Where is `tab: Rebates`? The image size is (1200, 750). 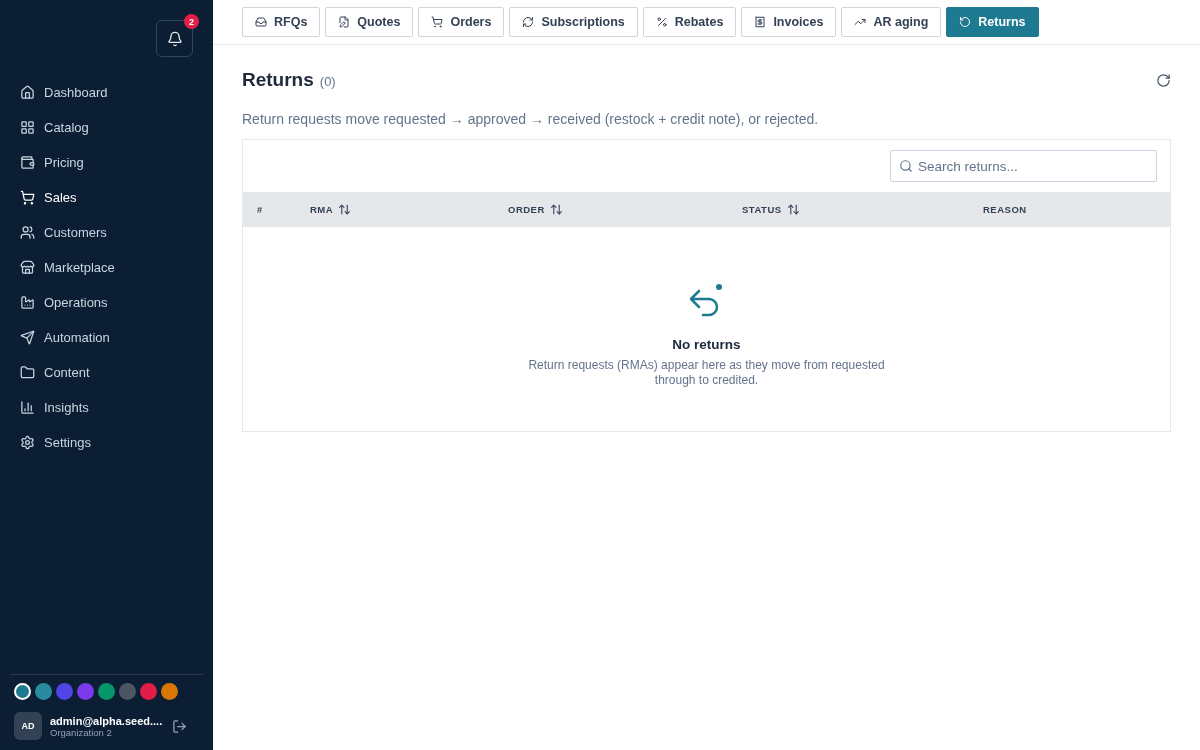 tab: Rebates is located at coordinates (689, 22).